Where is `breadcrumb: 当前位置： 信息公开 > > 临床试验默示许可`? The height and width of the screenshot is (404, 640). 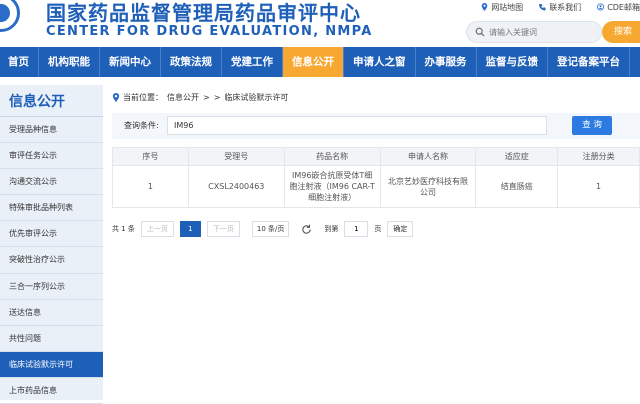 breadcrumb: 当前位置： 信息公开 > > 临床试验默示许可 is located at coordinates (376, 97).